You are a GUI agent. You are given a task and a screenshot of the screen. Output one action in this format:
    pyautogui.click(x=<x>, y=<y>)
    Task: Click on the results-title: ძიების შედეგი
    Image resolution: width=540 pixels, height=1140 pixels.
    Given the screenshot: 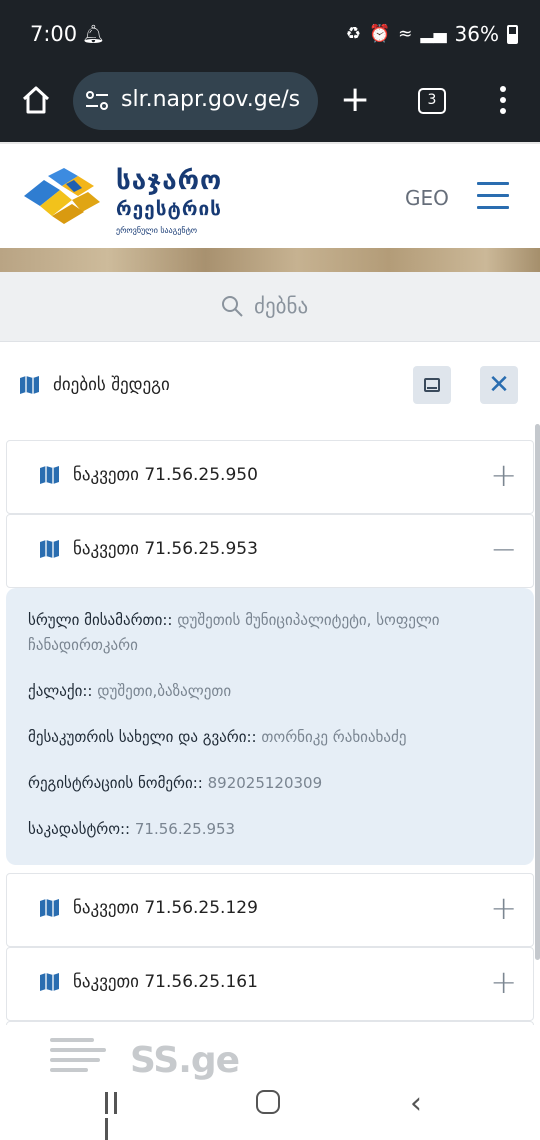 What is the action you would take?
    pyautogui.click(x=111, y=385)
    